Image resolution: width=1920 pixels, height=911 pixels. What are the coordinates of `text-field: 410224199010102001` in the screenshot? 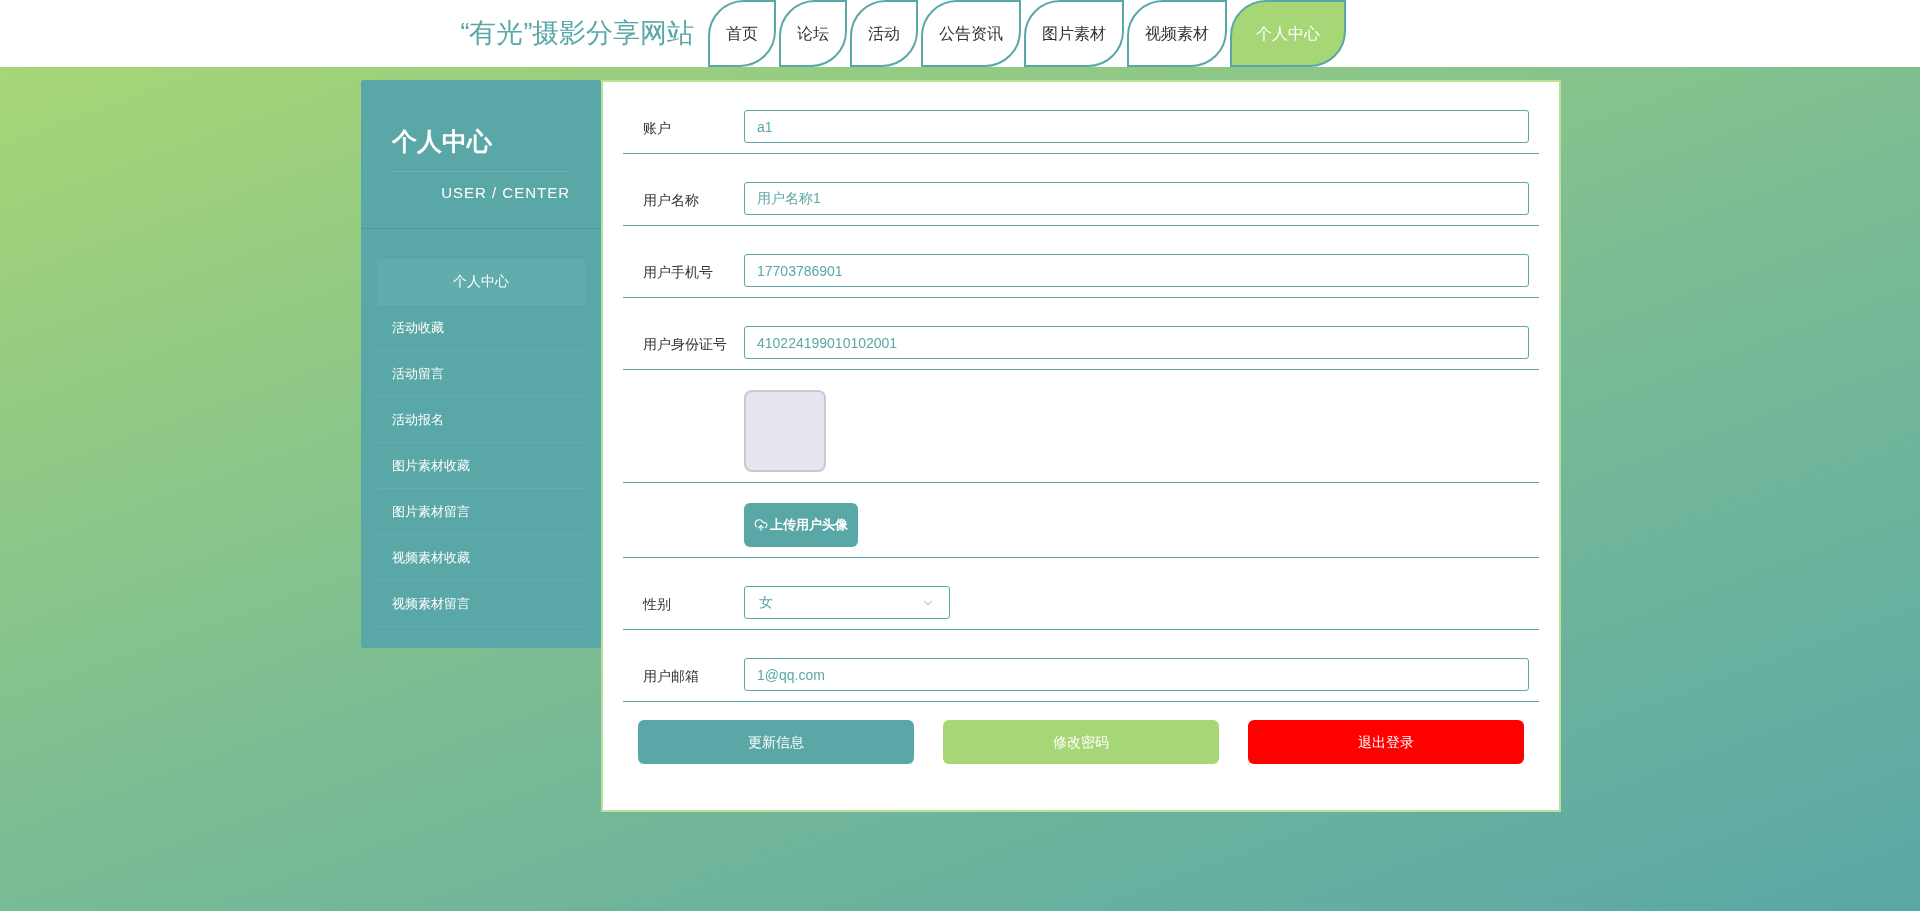 It's located at (1136, 342).